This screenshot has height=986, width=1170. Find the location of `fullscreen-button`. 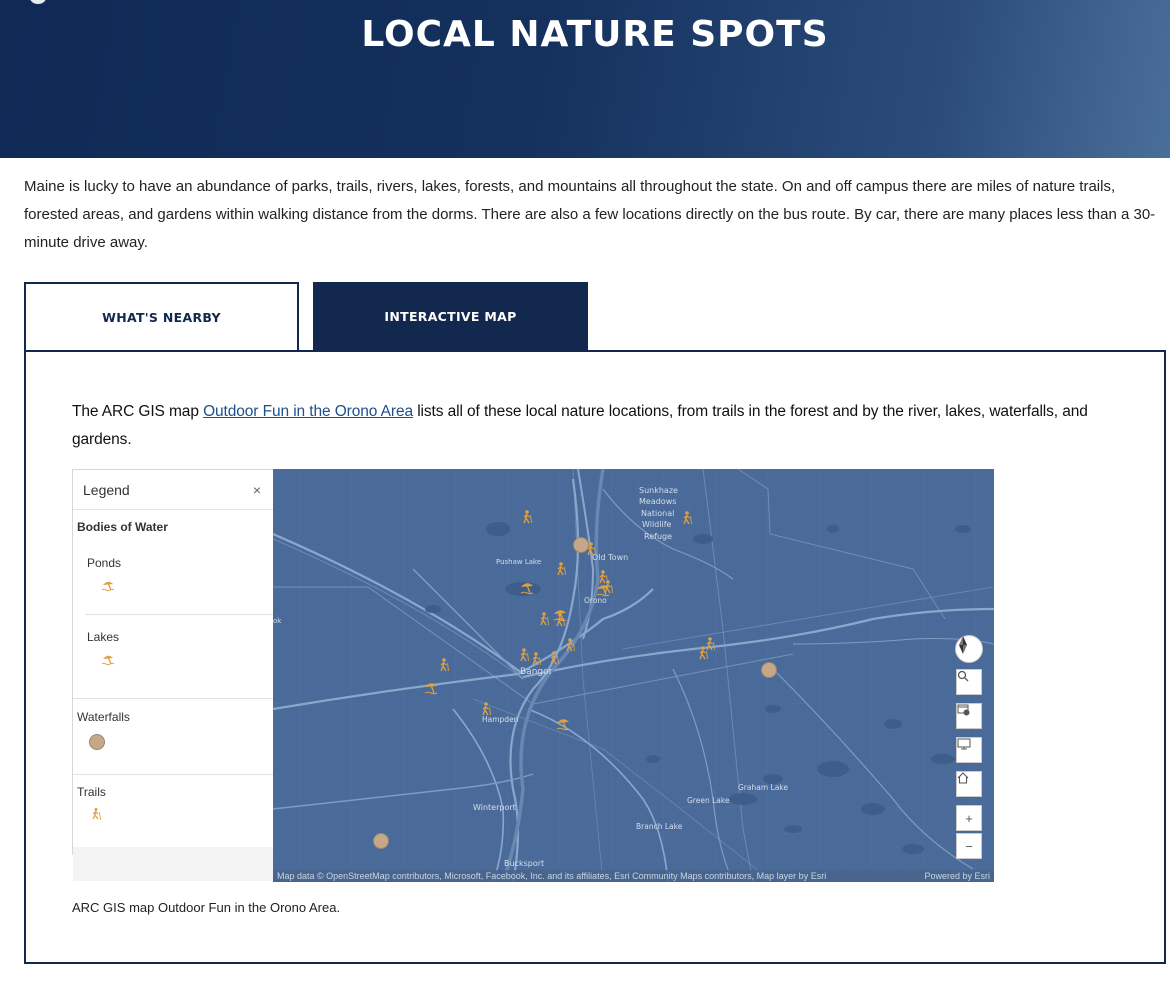

fullscreen-button is located at coordinates (969, 750).